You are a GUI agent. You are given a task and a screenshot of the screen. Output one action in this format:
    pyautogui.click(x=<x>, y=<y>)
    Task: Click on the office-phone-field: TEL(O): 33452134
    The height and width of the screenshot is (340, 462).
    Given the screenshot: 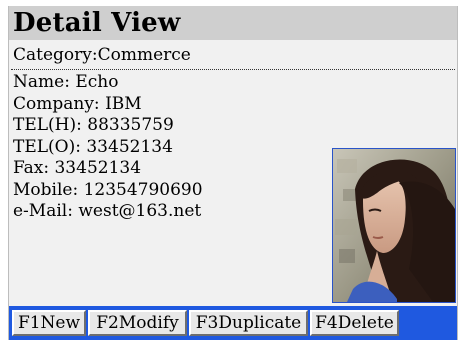 What is the action you would take?
    pyautogui.click(x=93, y=146)
    